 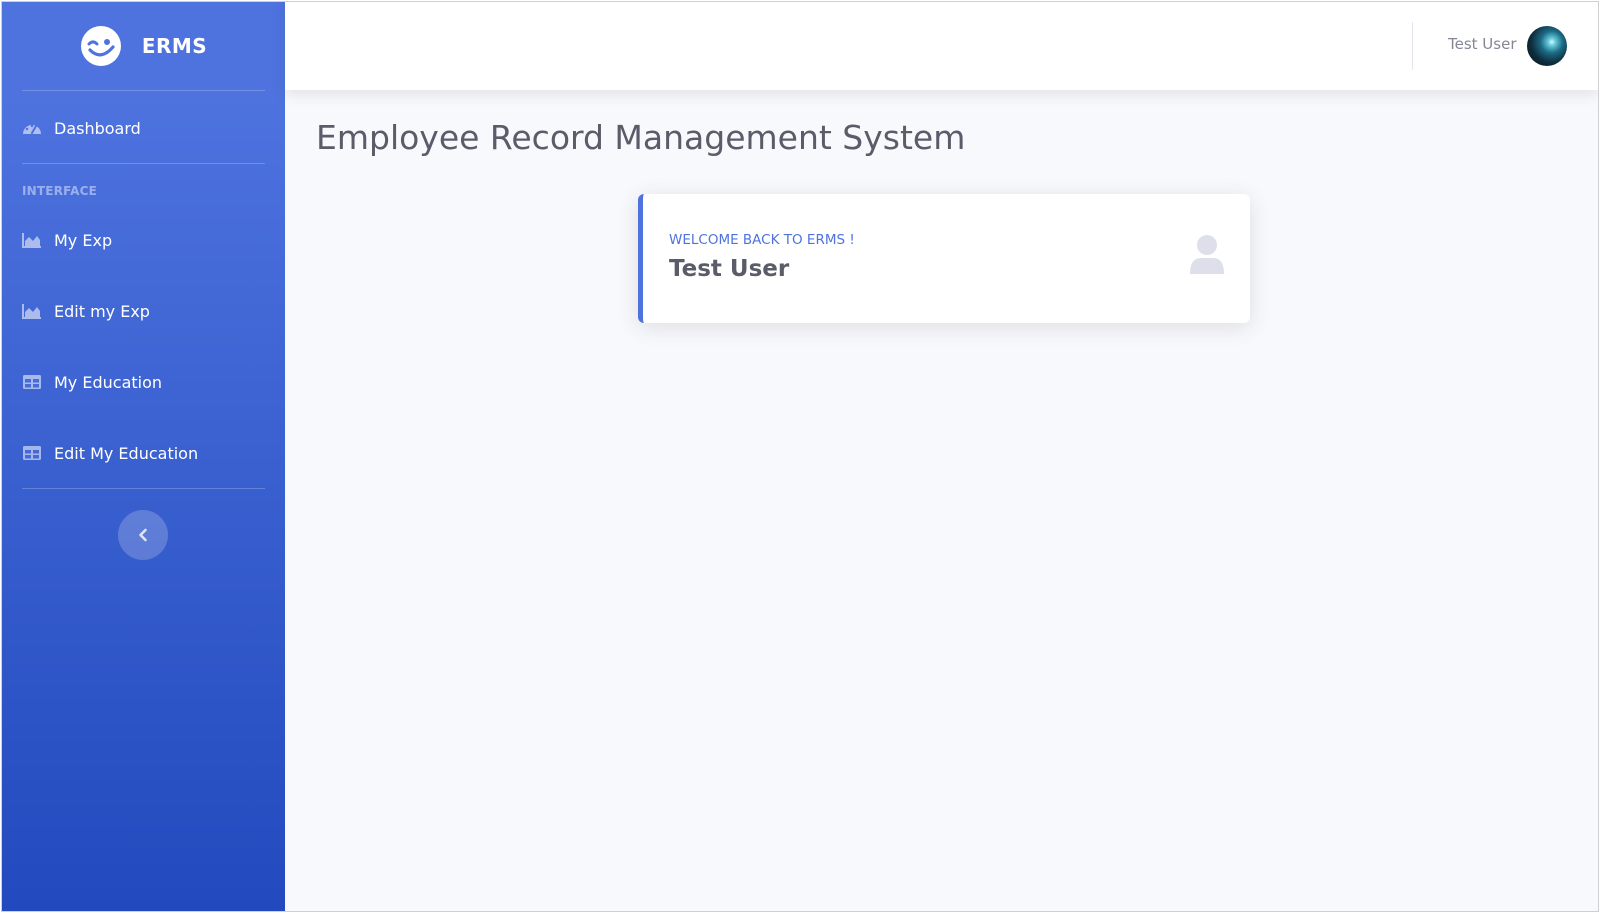 I want to click on sidebar-heading-interface: INTERFACE, so click(x=60, y=191).